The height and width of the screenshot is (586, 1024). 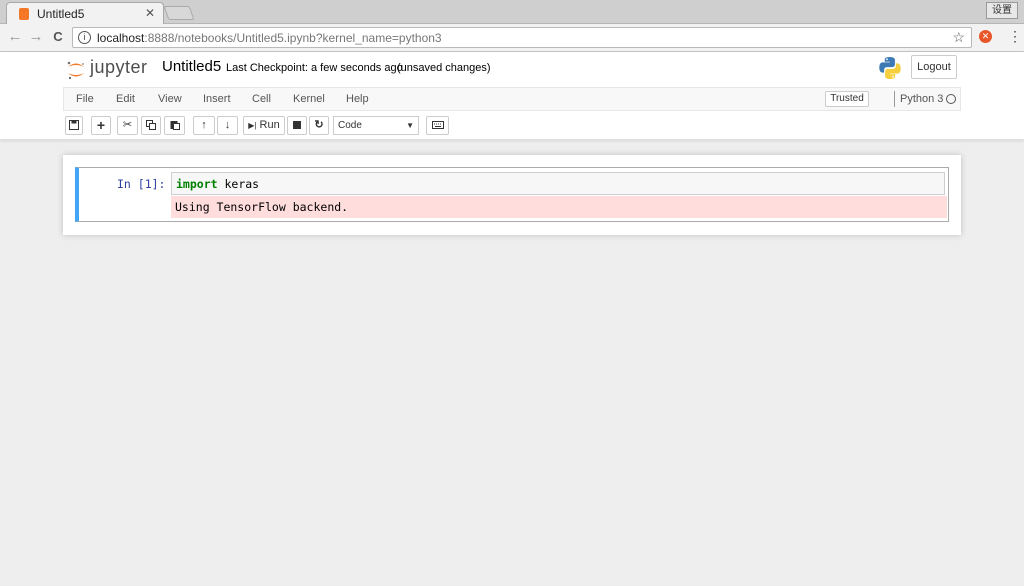 I want to click on menu-kernel: Kernel, so click(x=309, y=99).